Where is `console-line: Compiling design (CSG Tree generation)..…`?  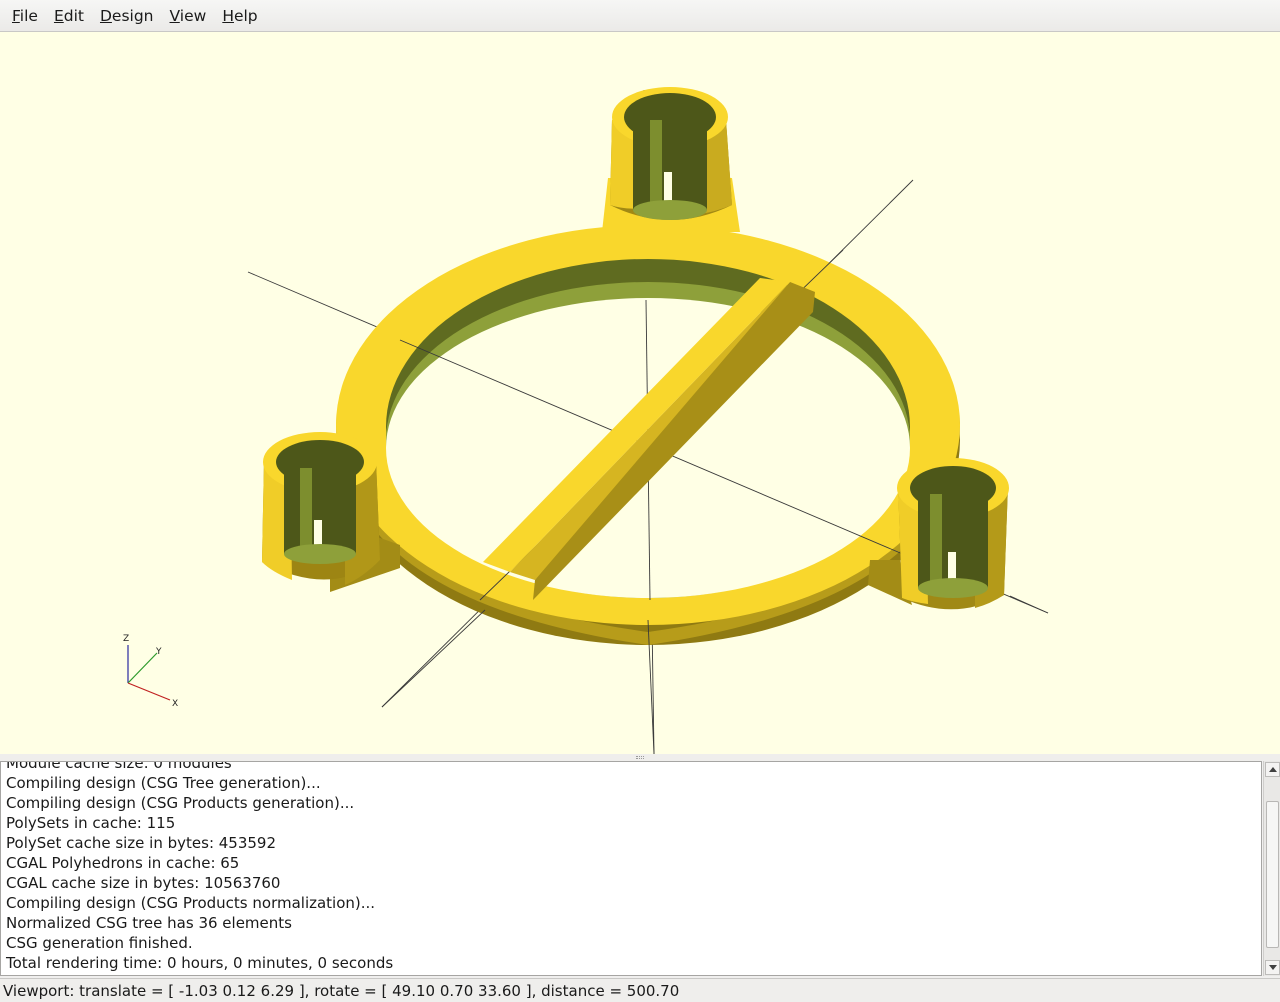
console-line: Compiling design (CSG Tree generation)..… is located at coordinates (163, 783).